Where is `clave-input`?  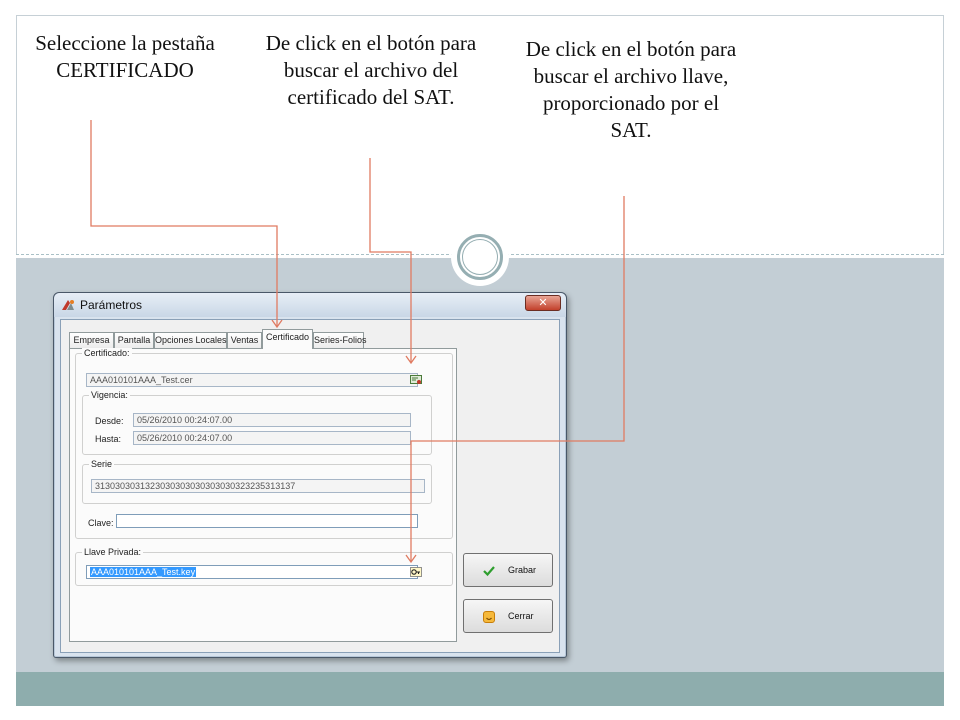
clave-input is located at coordinates (267, 521).